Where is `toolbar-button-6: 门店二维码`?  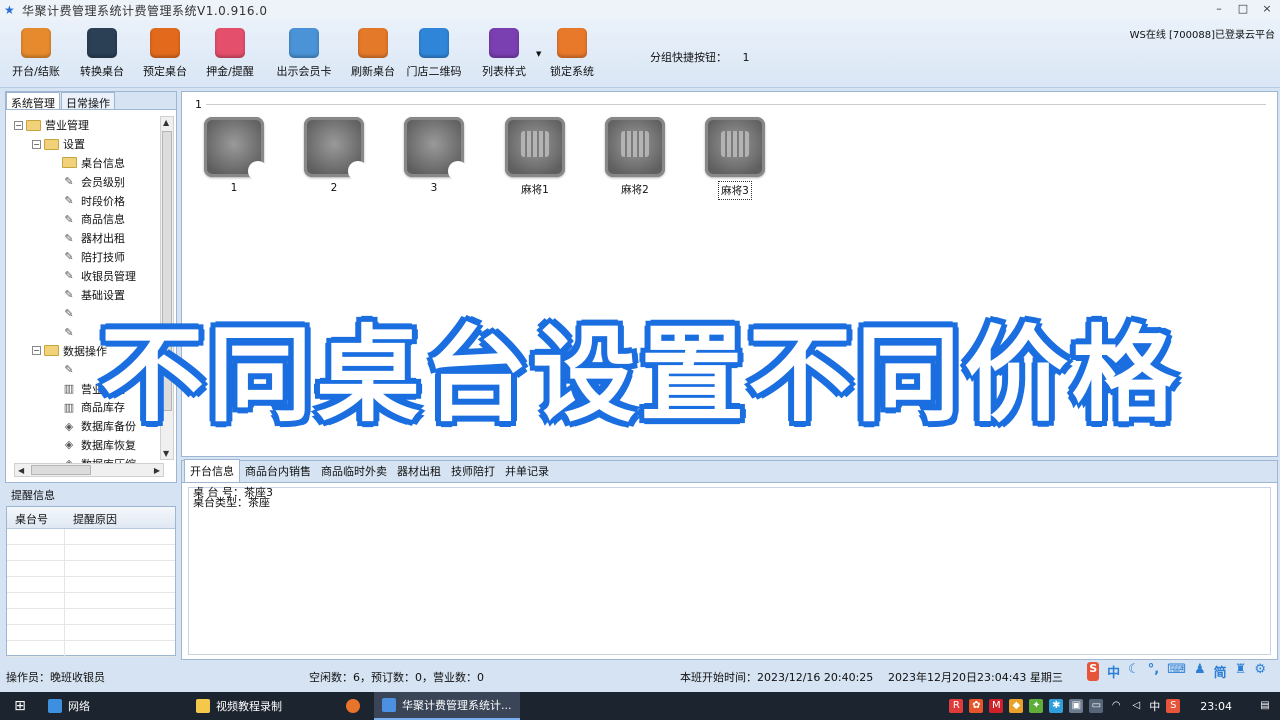 toolbar-button-6: 门店二维码 is located at coordinates (434, 53).